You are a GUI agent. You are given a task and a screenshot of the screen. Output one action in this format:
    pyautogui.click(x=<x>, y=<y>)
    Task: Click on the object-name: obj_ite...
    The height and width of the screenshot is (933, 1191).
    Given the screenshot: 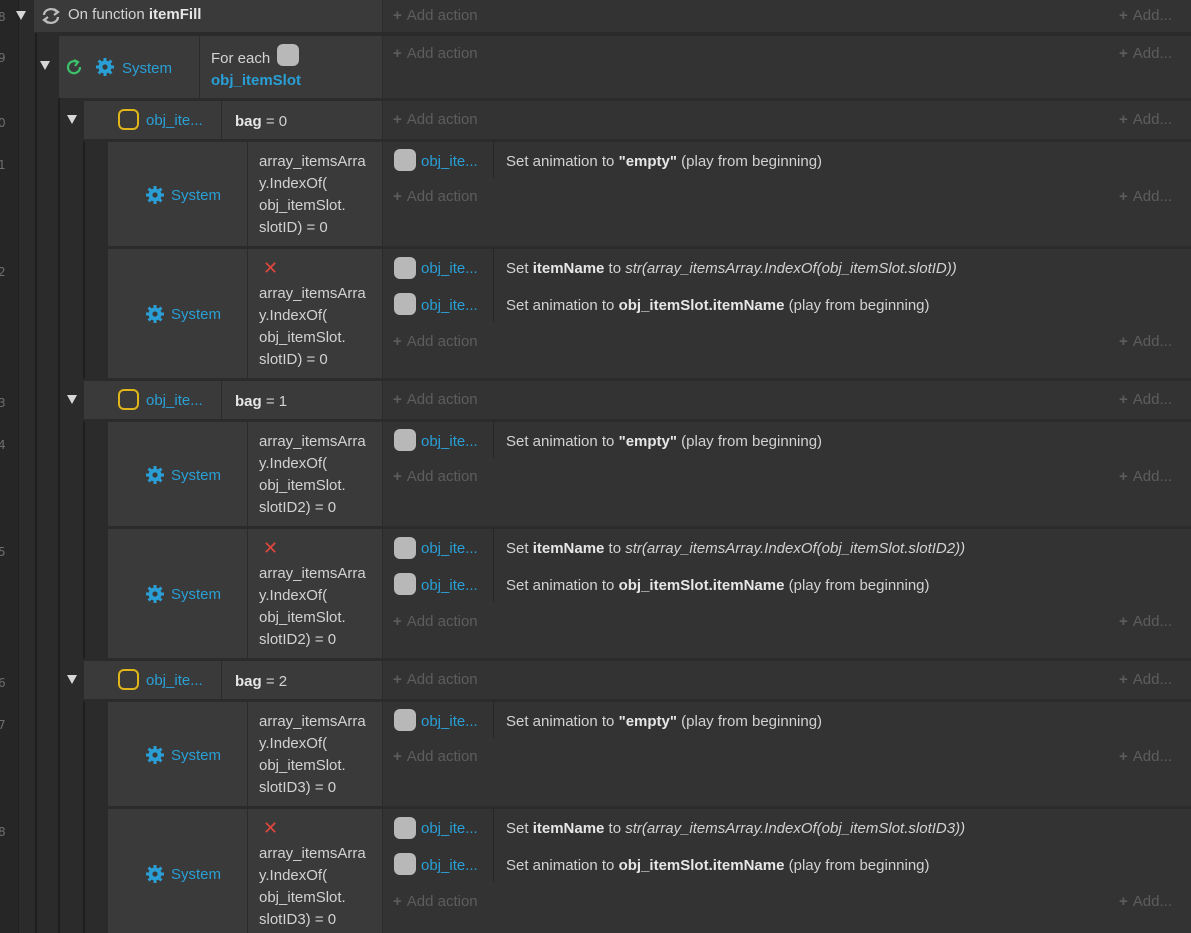 What is the action you would take?
    pyautogui.click(x=174, y=400)
    